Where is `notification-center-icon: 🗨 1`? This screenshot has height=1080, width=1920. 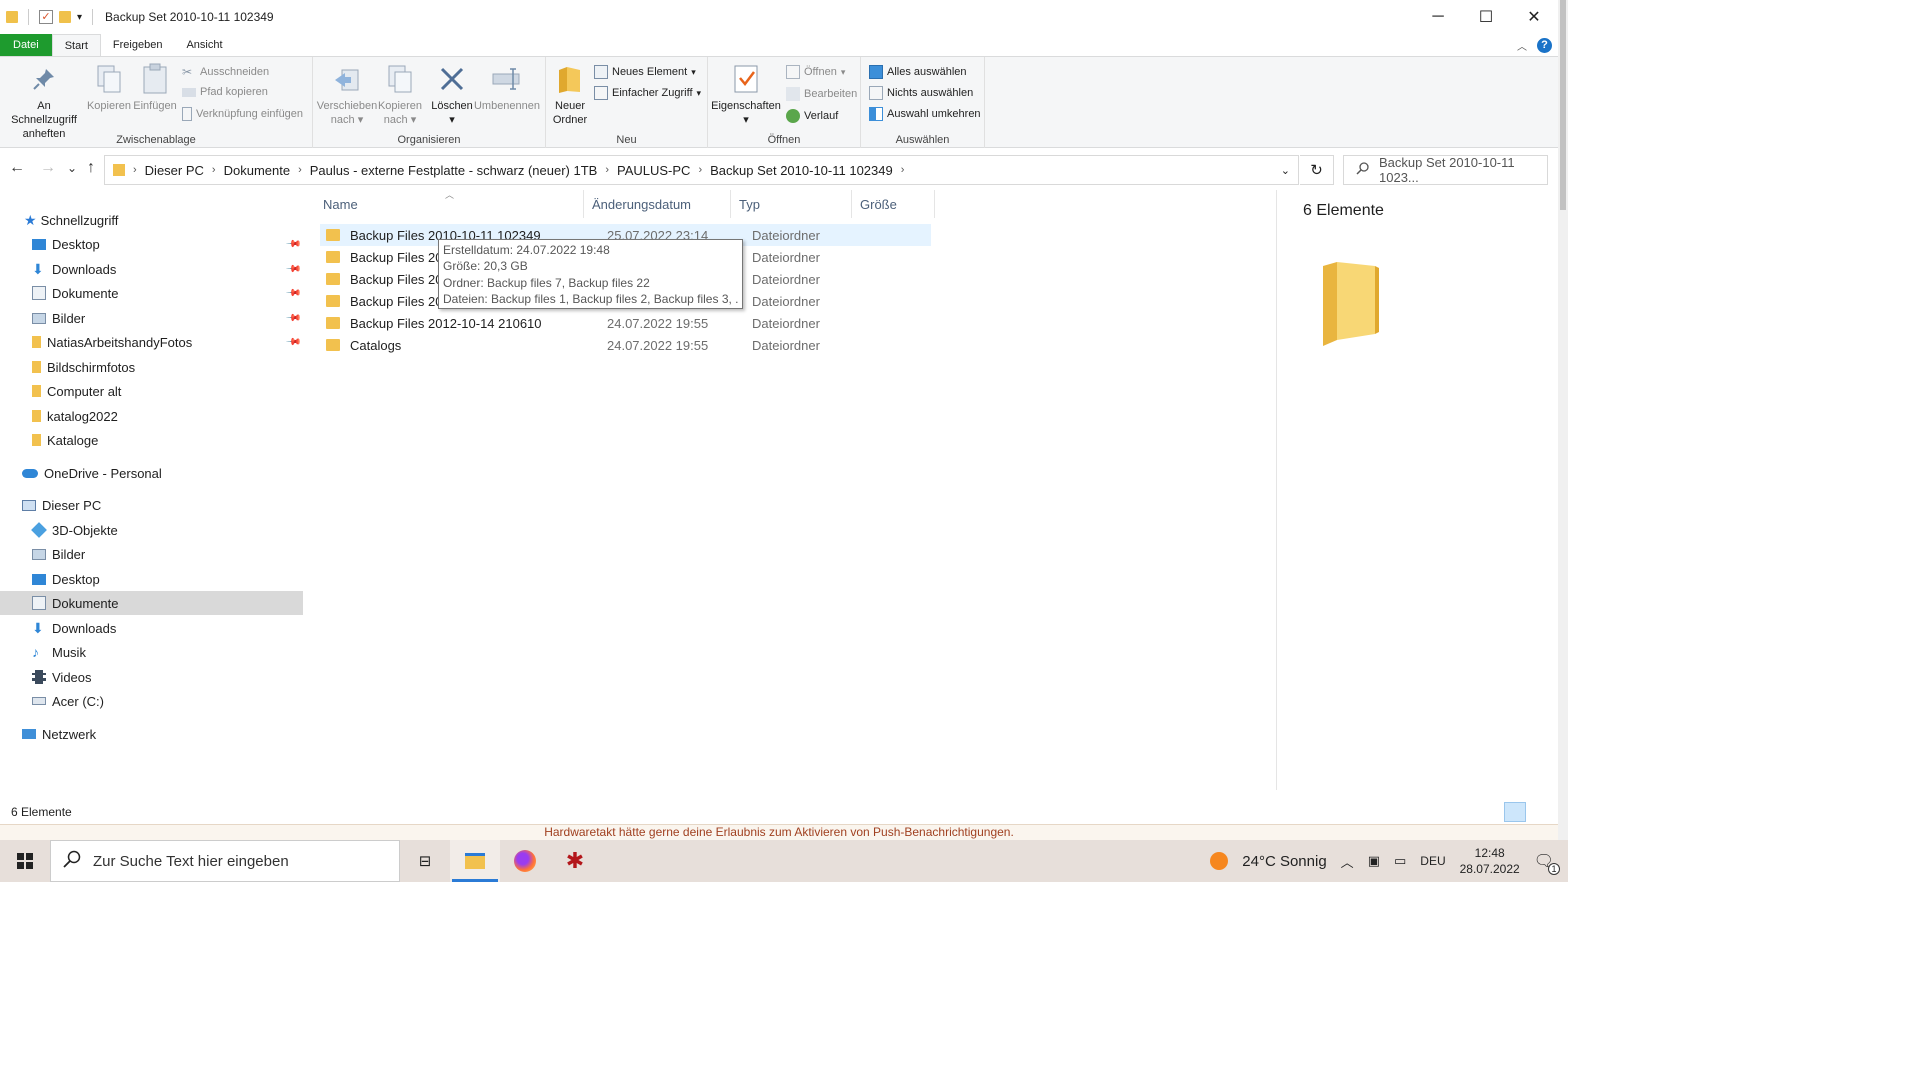
notification-center-icon: 🗨 1 is located at coordinates (1547, 863).